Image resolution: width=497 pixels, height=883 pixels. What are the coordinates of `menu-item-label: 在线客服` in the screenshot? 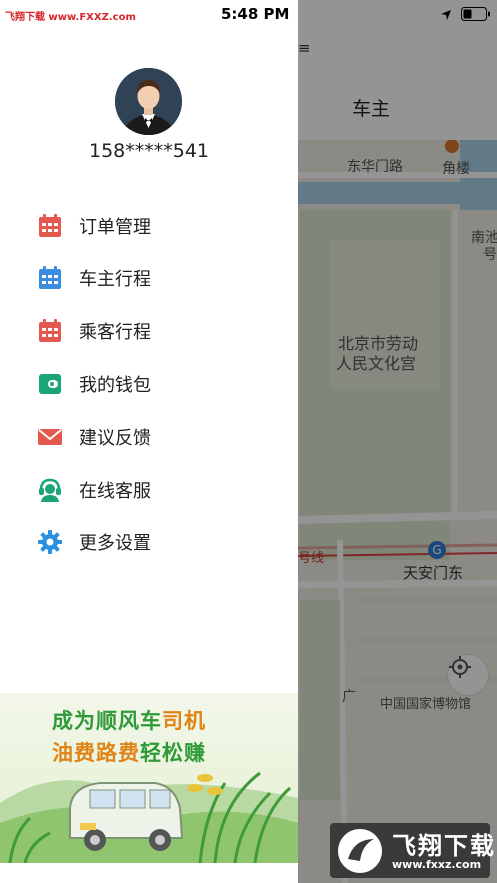 It's located at (115, 491).